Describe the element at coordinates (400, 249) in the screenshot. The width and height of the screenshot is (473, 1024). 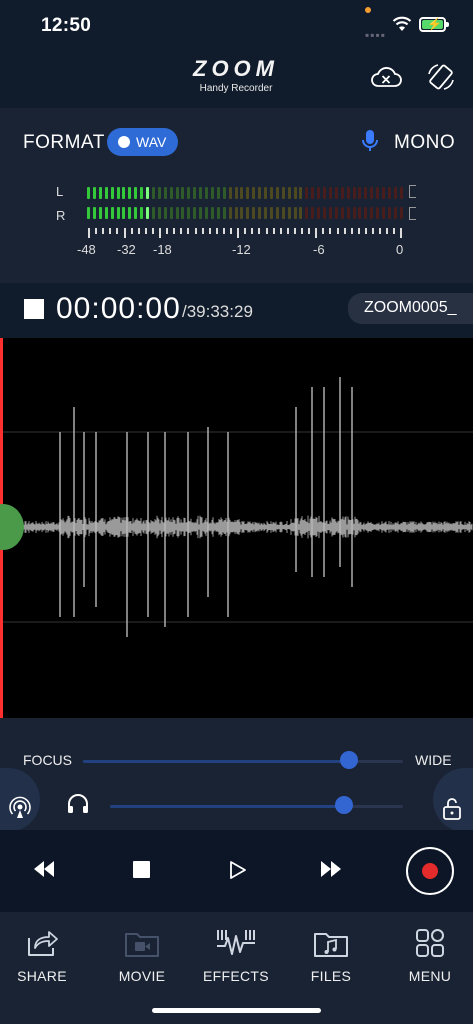
I see `meter-scale-label: 0` at that location.